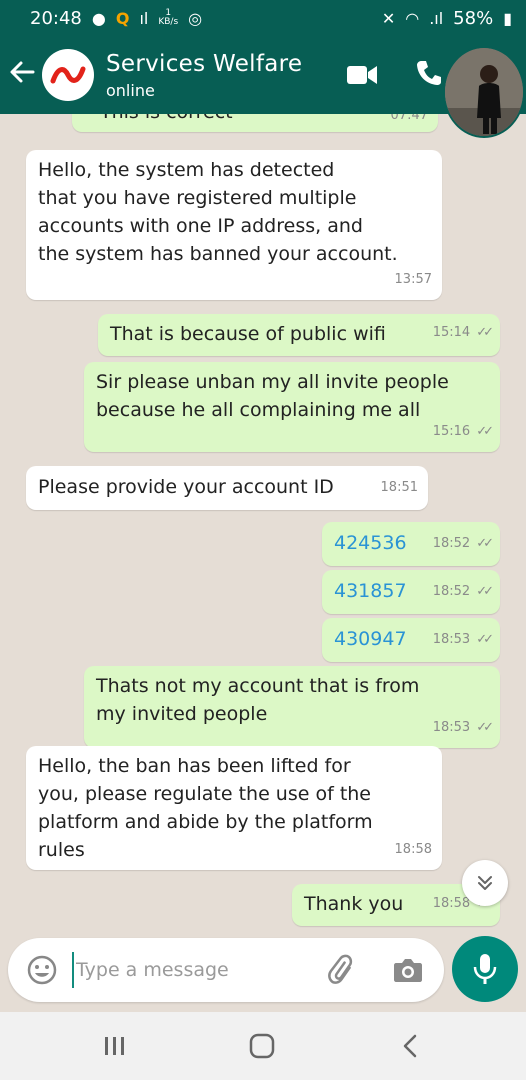  I want to click on message-meta: 13:57, so click(413, 280).